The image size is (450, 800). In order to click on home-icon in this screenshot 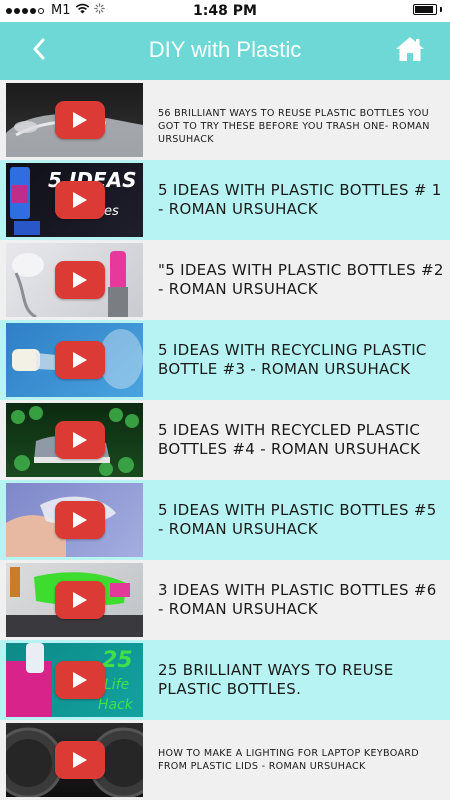, I will do `click(410, 51)`.